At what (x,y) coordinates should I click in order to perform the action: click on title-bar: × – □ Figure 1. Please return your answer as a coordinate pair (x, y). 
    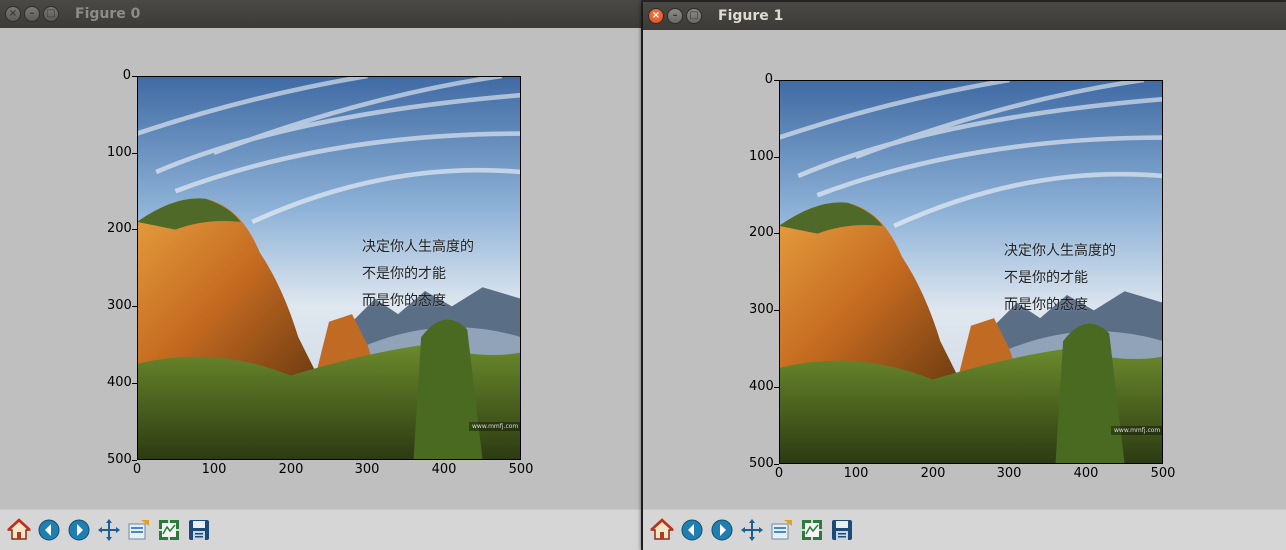
    Looking at the image, I should click on (964, 16).